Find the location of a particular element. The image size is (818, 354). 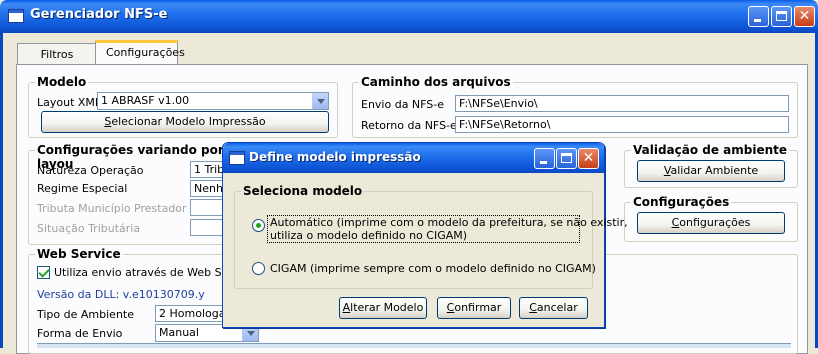

maximize-button is located at coordinates (781, 16).